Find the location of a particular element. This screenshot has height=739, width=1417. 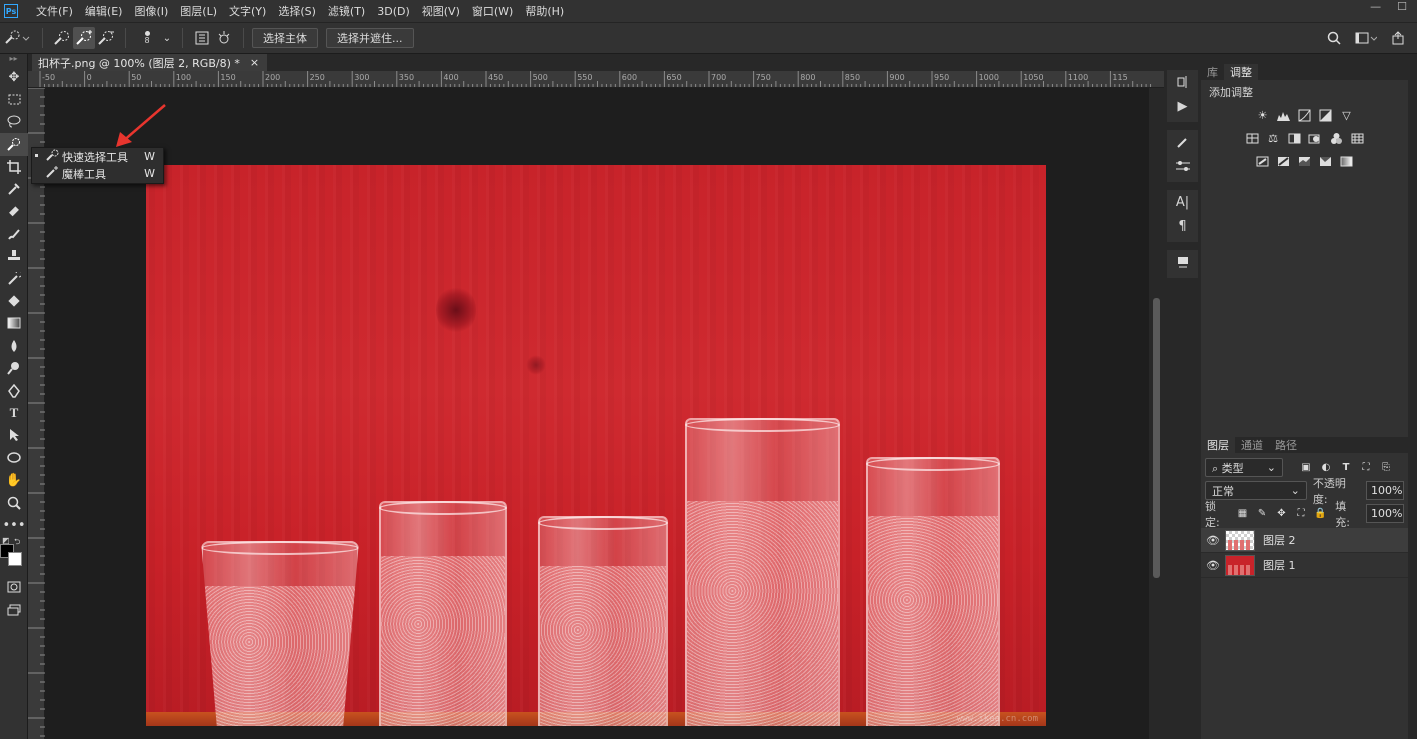

filter-pixel-icon: ▣ is located at coordinates (1306, 468).